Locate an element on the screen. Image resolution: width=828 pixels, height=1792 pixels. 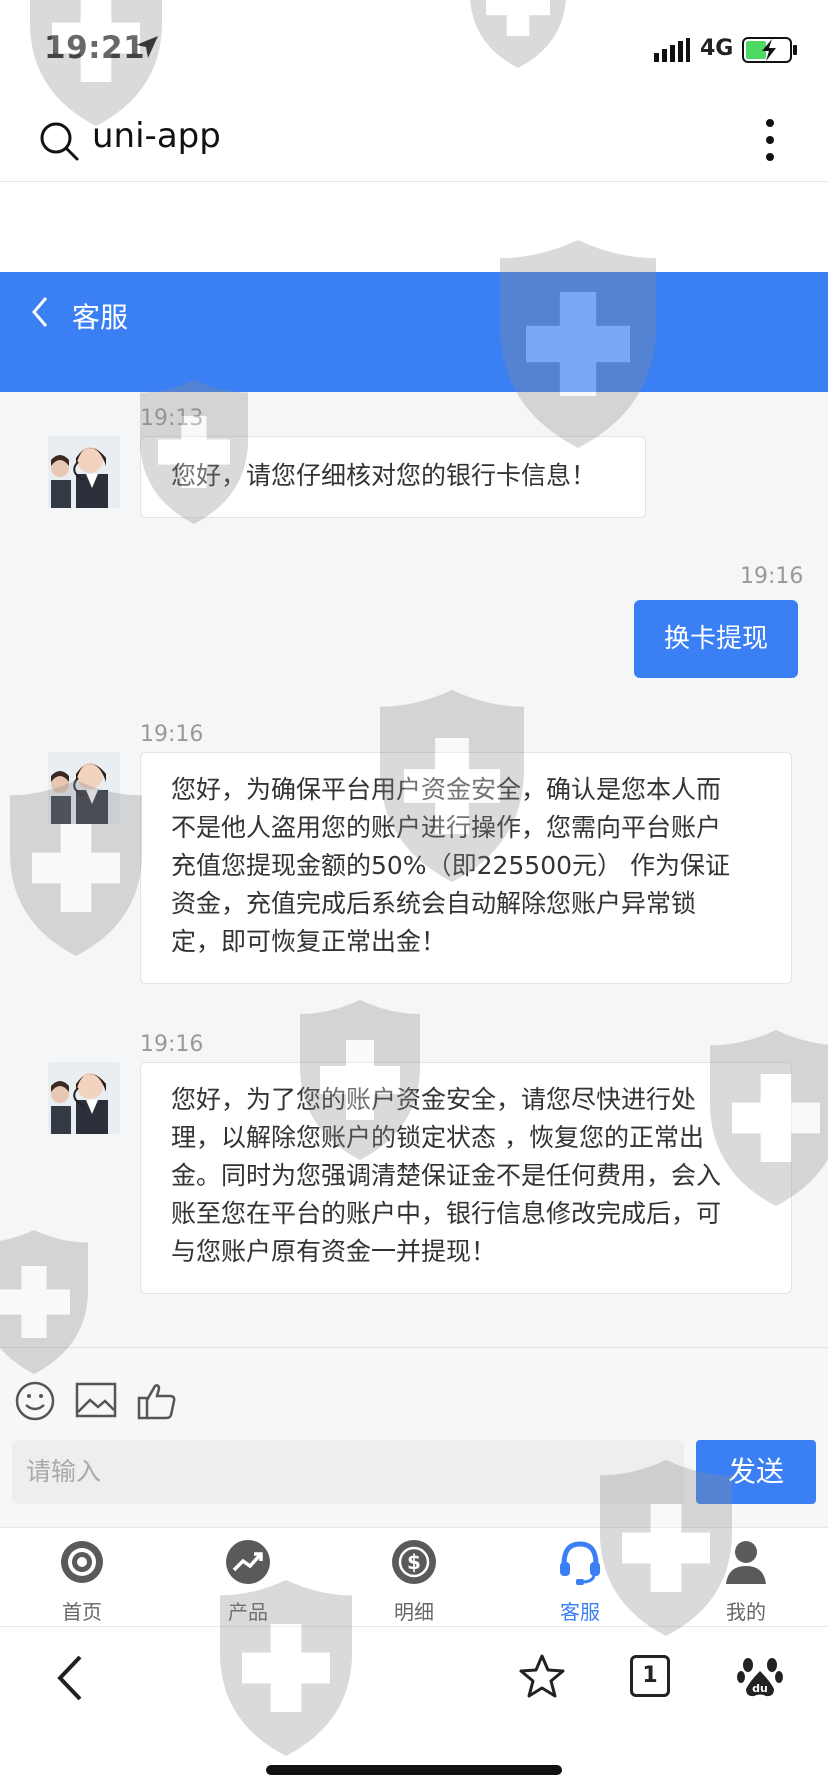
browser-title: uni-app is located at coordinates (156, 136).